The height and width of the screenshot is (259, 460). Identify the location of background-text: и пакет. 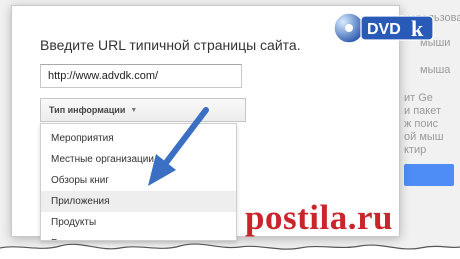
(423, 111).